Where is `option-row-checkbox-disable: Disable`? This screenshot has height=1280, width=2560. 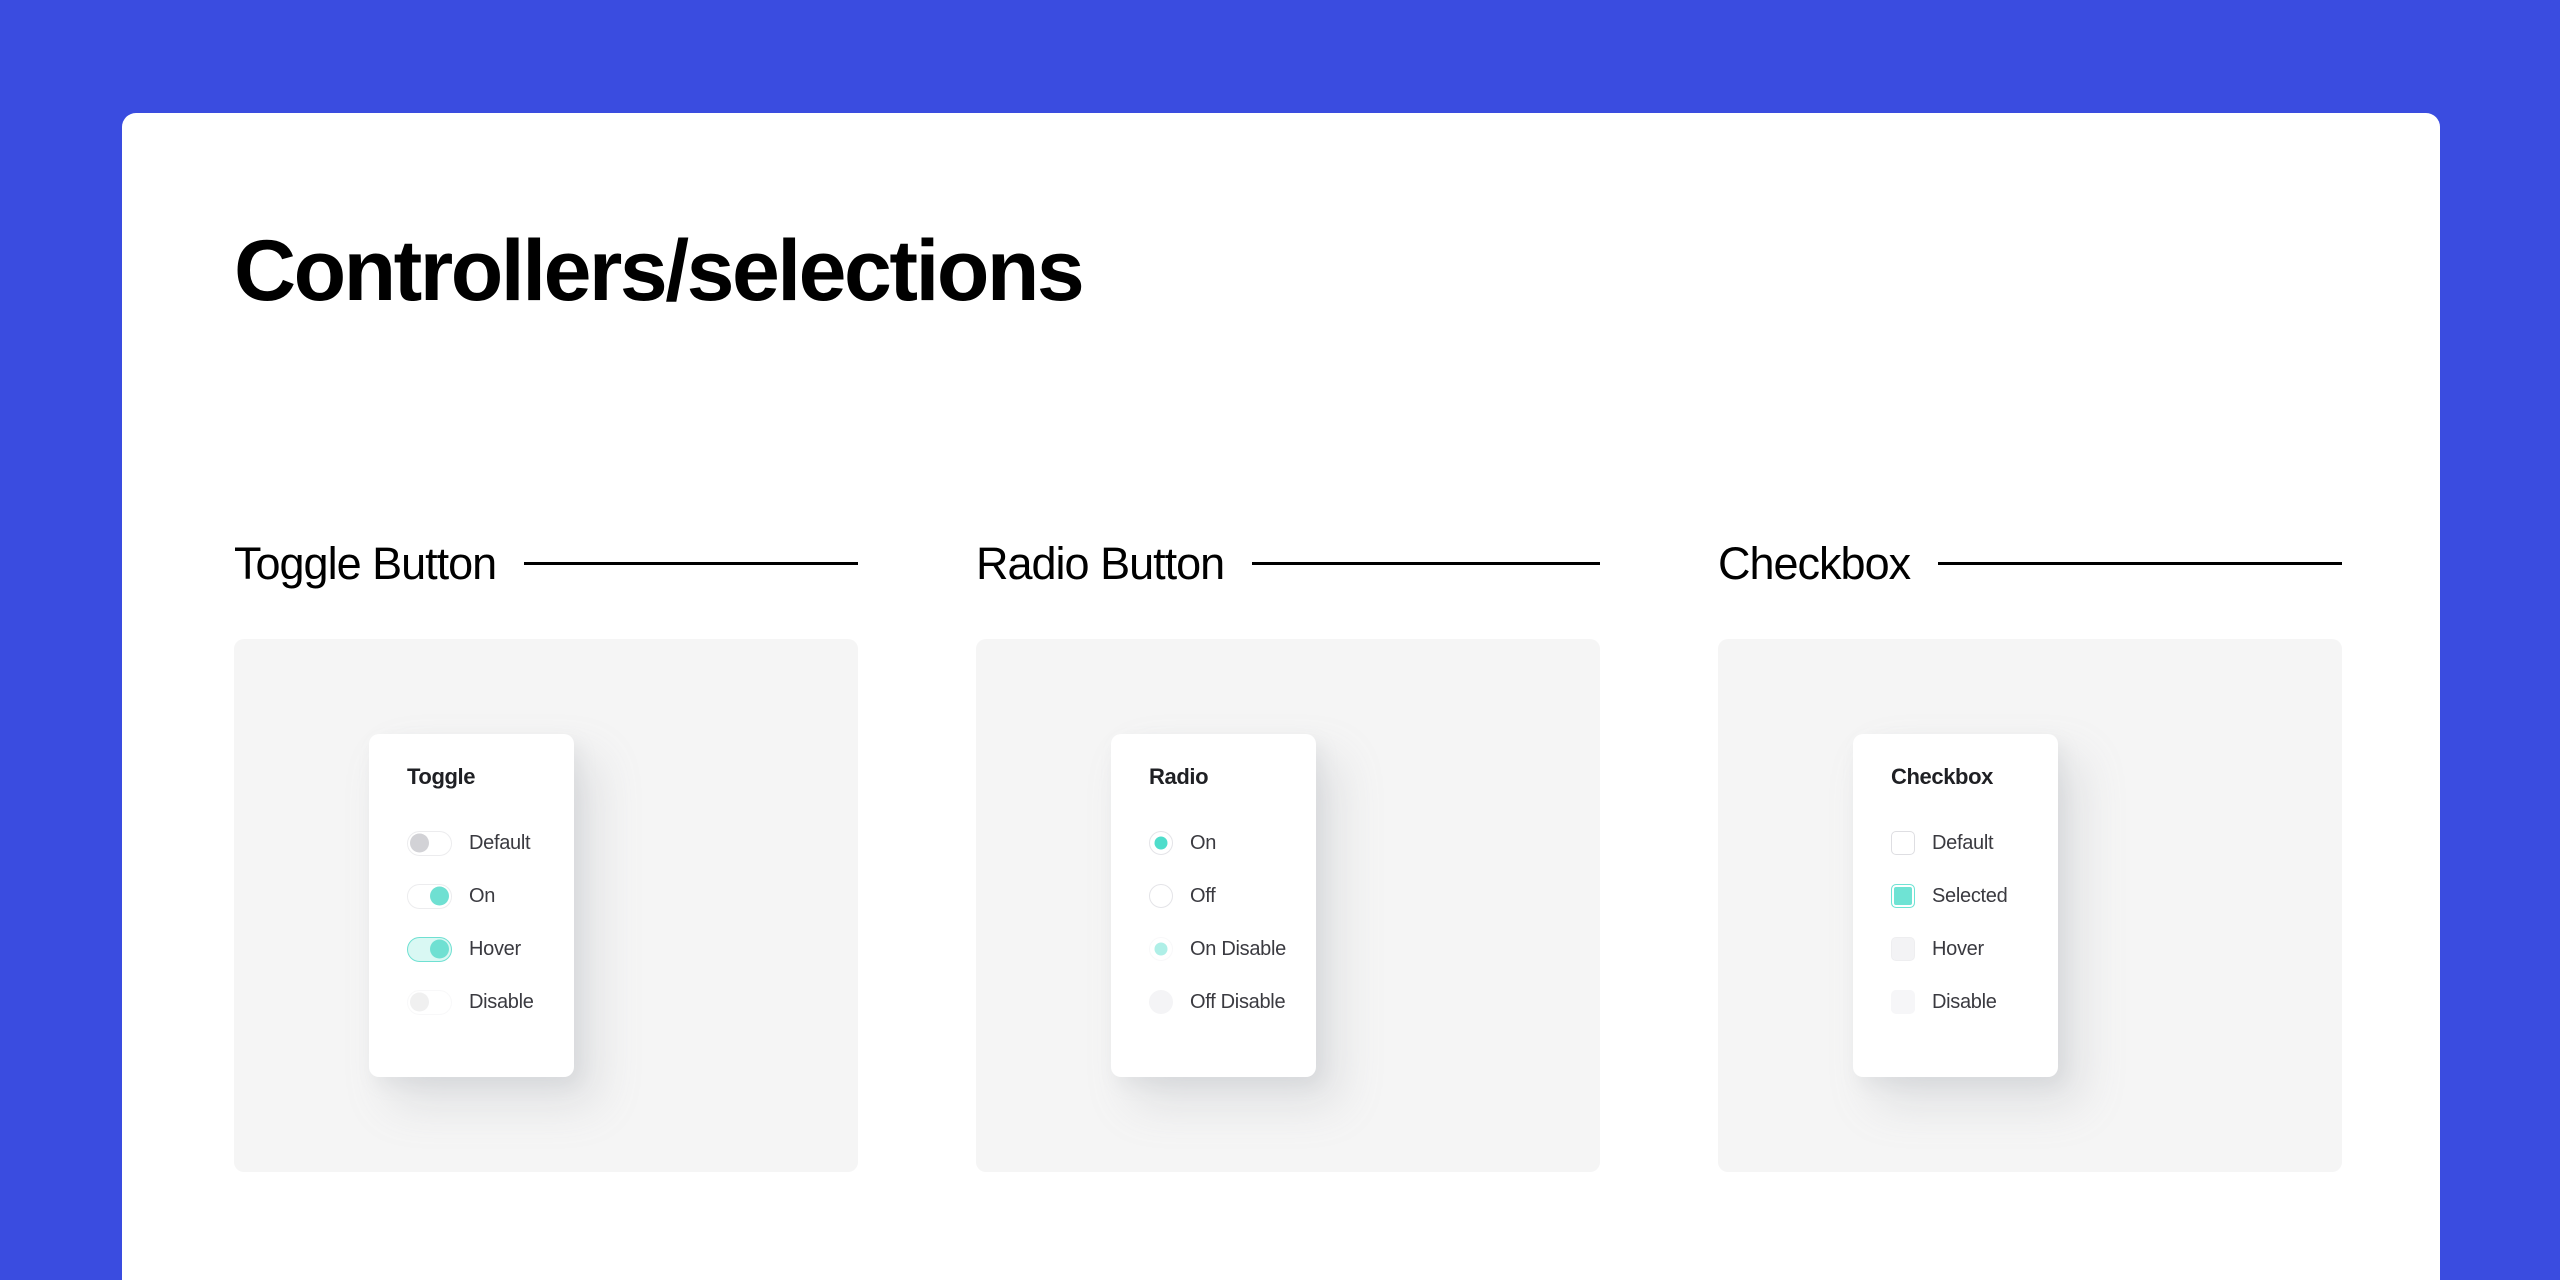 option-row-checkbox-disable: Disable is located at coordinates (1974, 1002).